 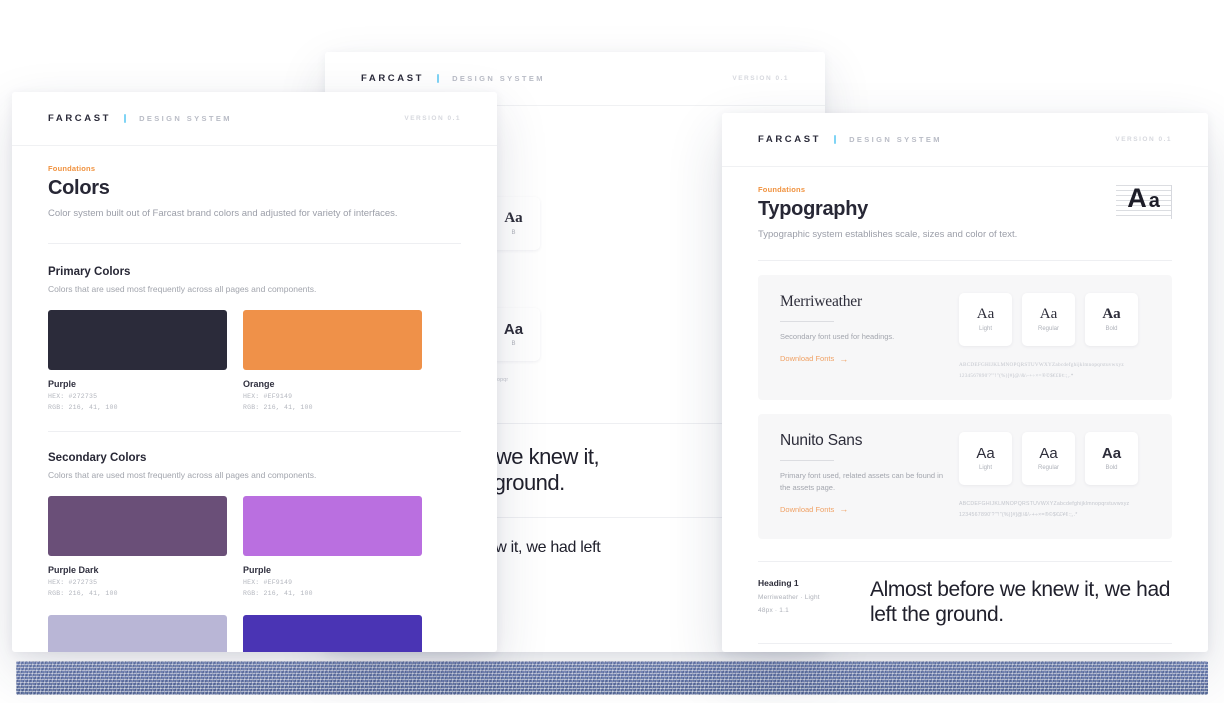 What do you see at coordinates (89, 272) in the screenshot?
I see `section-title: Primary Colors` at bounding box center [89, 272].